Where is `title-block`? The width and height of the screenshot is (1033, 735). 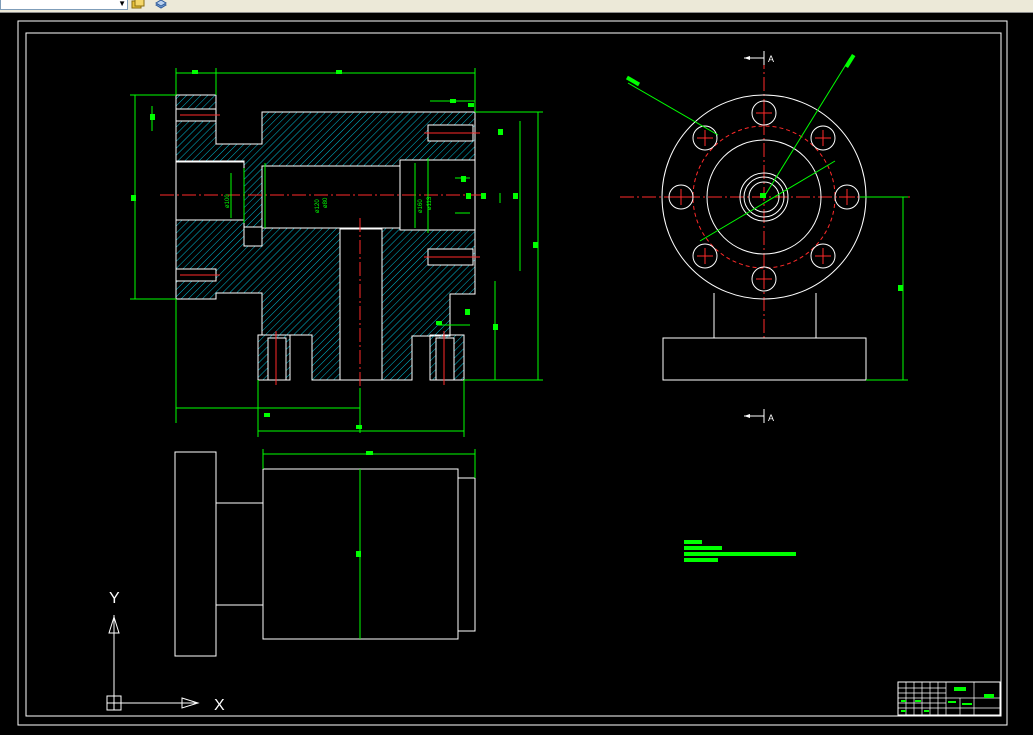 title-block is located at coordinates (949, 698).